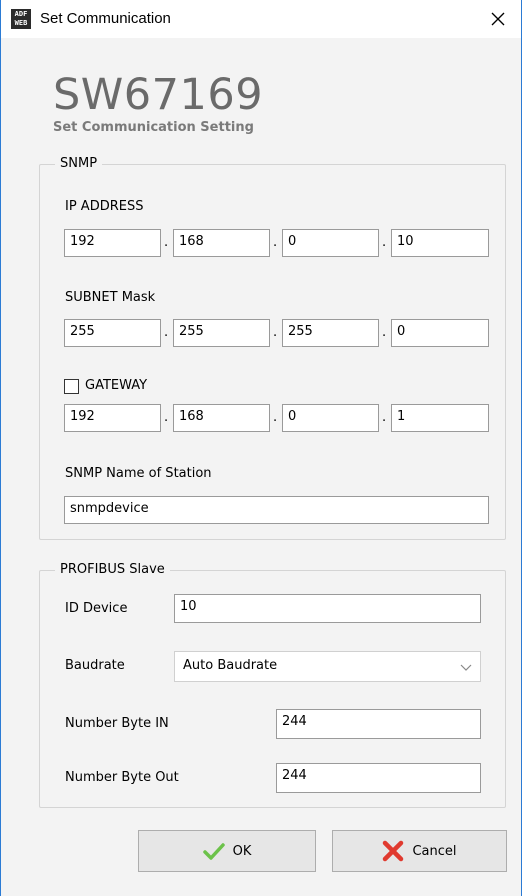  Describe the element at coordinates (138, 473) in the screenshot. I see `station-name-label: SNMP Name of Station` at that location.